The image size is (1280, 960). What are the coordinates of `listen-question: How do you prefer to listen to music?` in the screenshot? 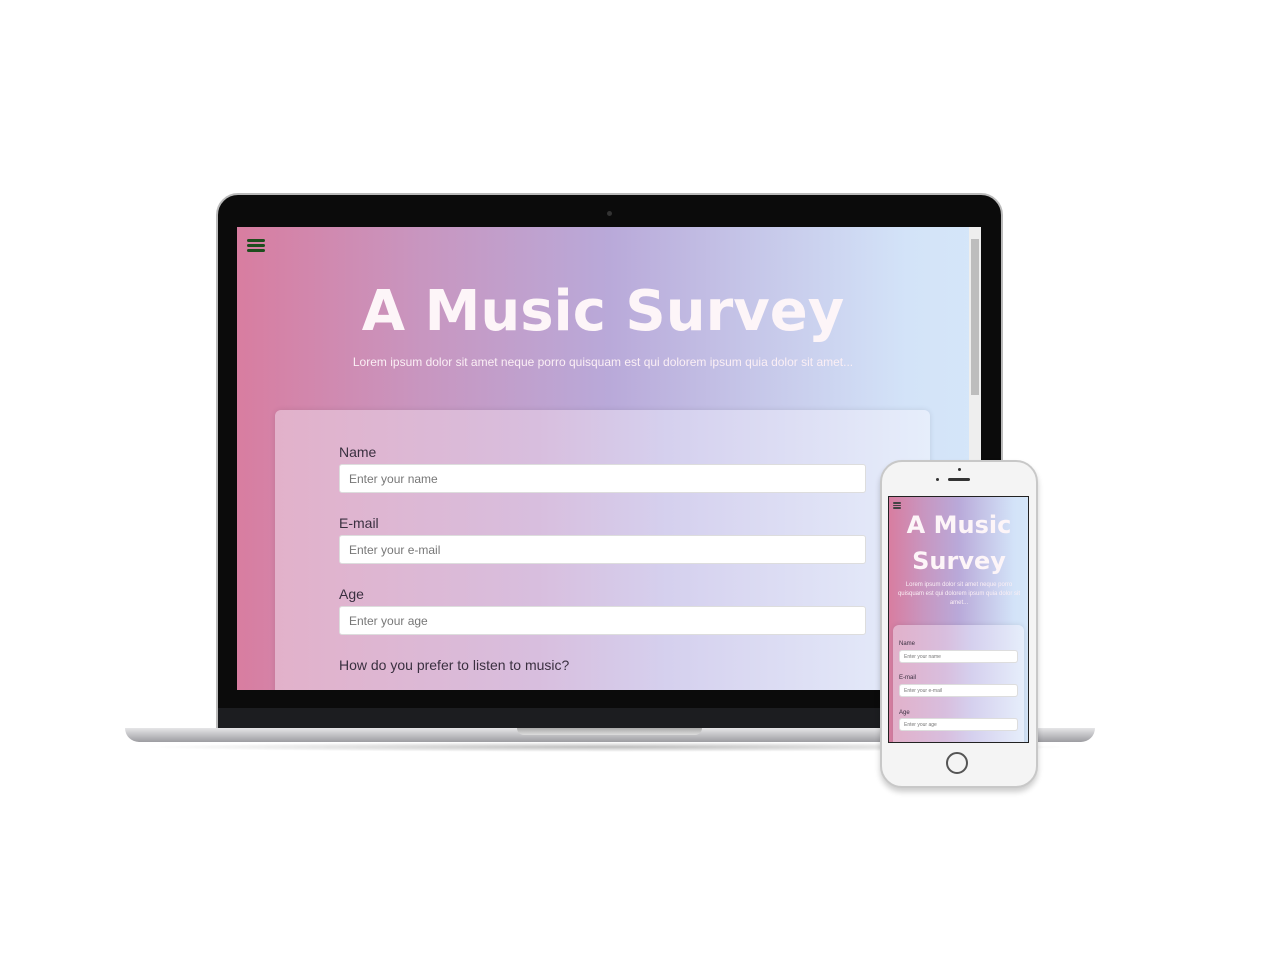 It's located at (454, 665).